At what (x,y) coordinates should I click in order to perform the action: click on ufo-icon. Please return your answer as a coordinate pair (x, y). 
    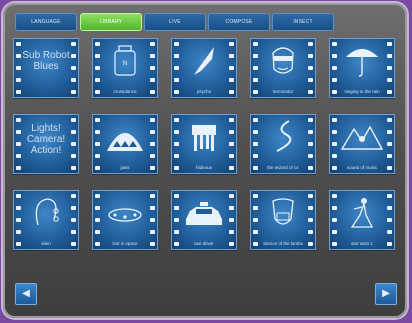
    Looking at the image, I should click on (125, 215).